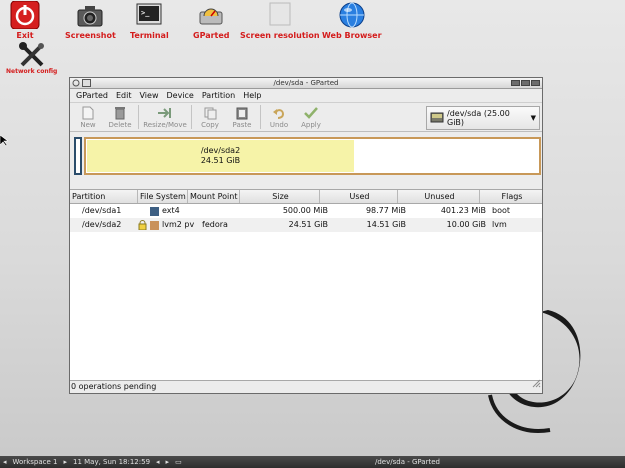  Describe the element at coordinates (501, 210) in the screenshot. I see `row-flags: boot` at that location.